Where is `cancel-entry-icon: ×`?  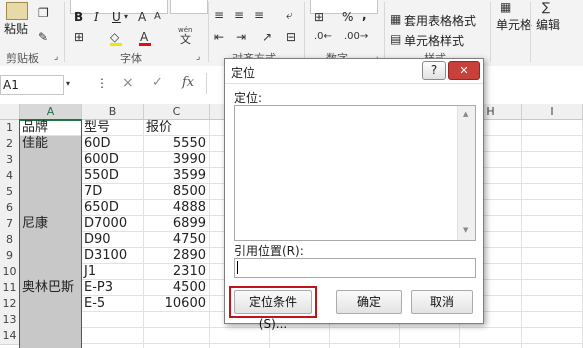
cancel-entry-icon: × is located at coordinates (128, 83).